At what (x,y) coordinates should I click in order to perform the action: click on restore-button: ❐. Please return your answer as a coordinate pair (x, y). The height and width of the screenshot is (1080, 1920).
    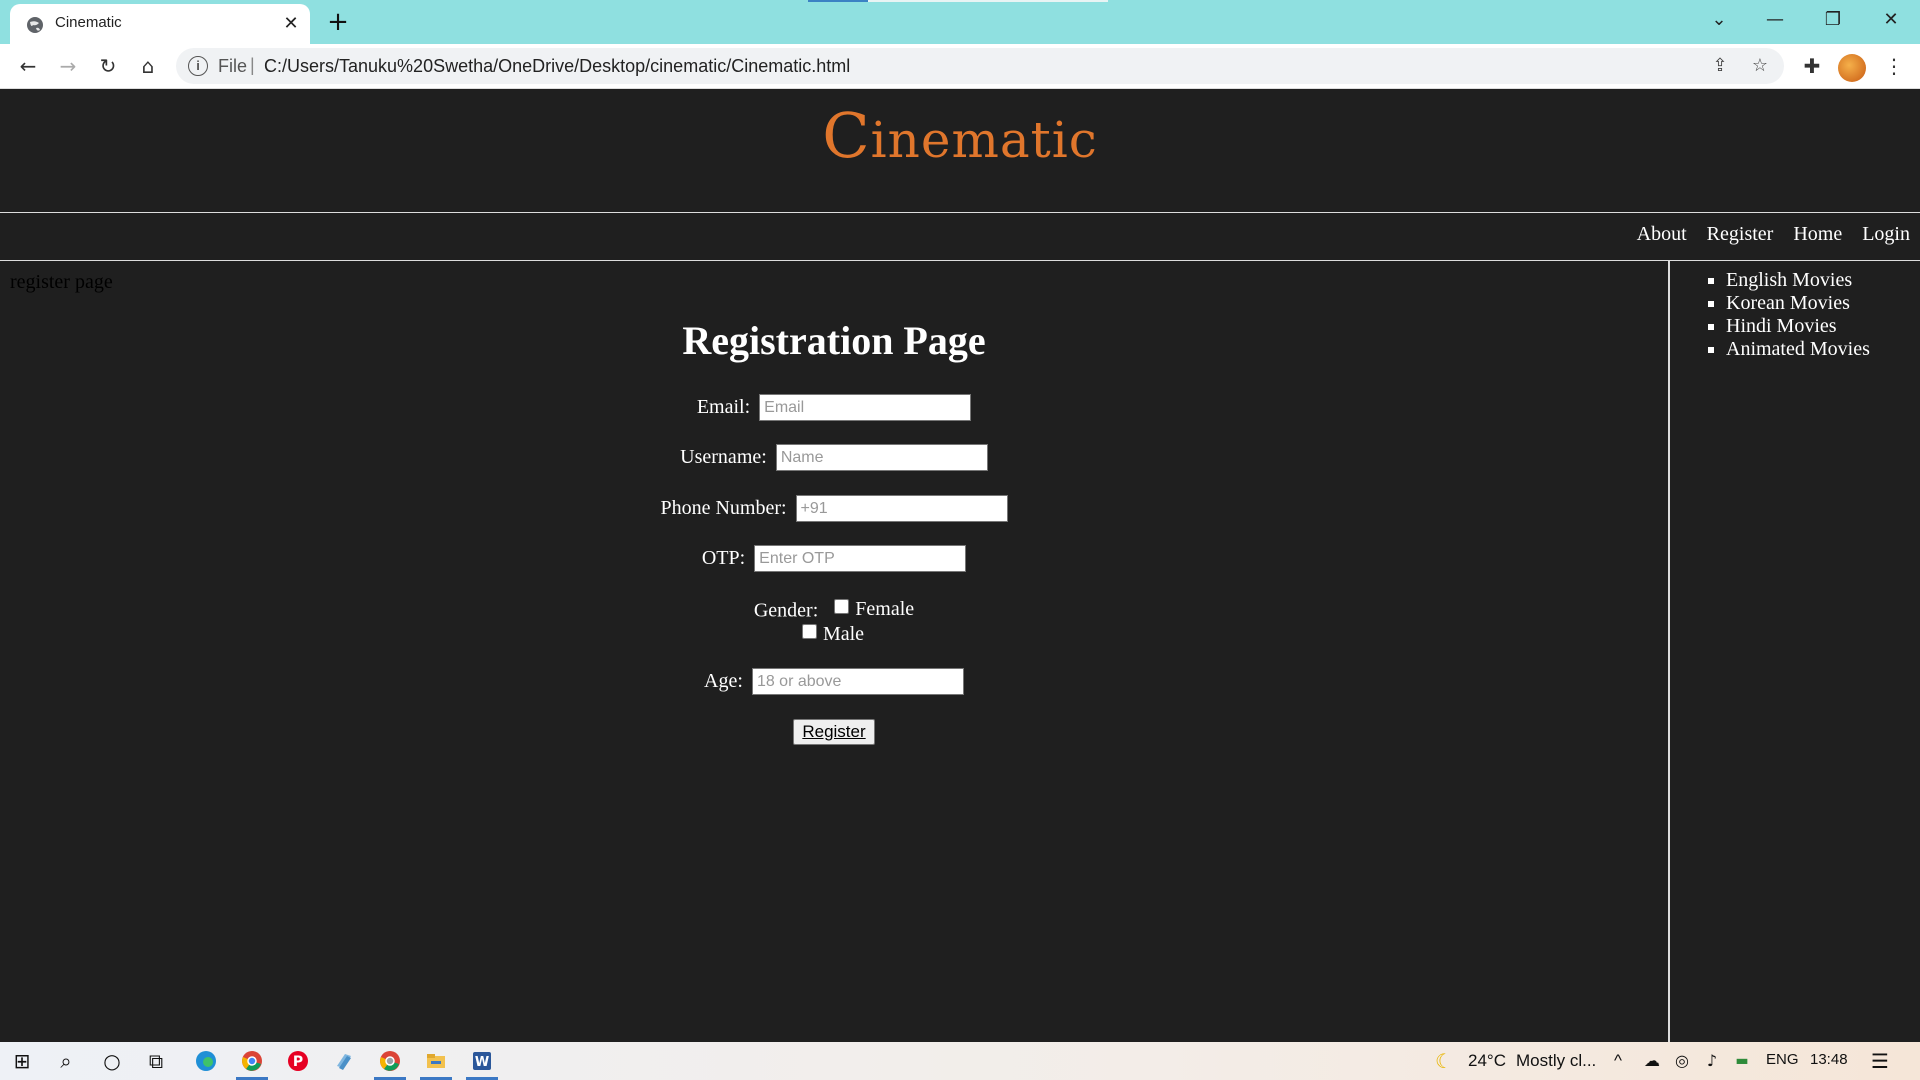
    Looking at the image, I should click on (1833, 20).